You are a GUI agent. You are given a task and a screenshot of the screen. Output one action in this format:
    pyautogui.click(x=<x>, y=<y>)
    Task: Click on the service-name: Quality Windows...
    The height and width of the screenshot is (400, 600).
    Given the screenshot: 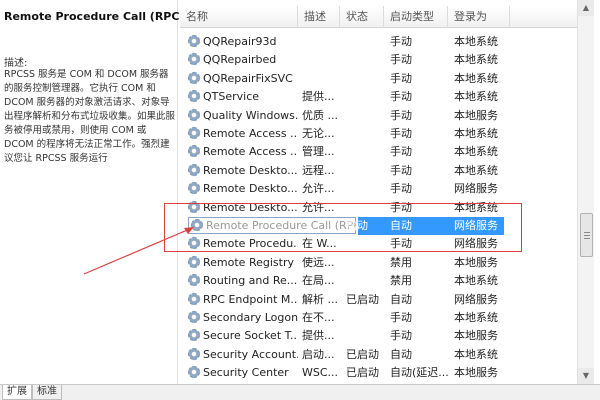 What is the action you would take?
    pyautogui.click(x=243, y=116)
    